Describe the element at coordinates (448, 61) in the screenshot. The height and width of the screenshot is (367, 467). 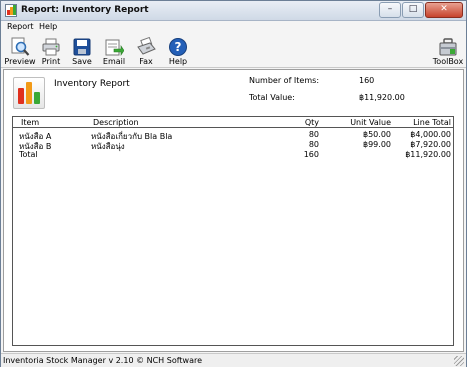
I see `toolbox-label: ToolBox` at that location.